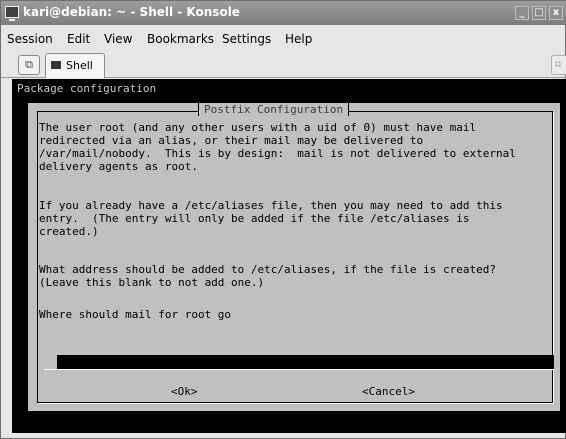 The width and height of the screenshot is (566, 439). Describe the element at coordinates (283, 64) in the screenshot. I see `tab-bar: ⧉ Shell ⧉` at that location.